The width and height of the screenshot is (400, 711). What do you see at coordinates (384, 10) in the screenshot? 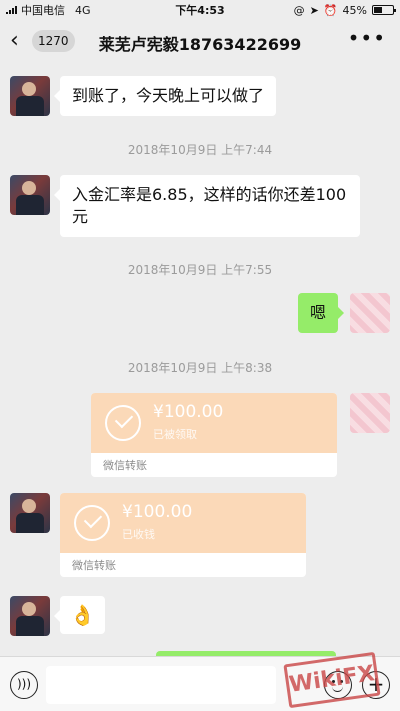
I see `battery-icon` at bounding box center [384, 10].